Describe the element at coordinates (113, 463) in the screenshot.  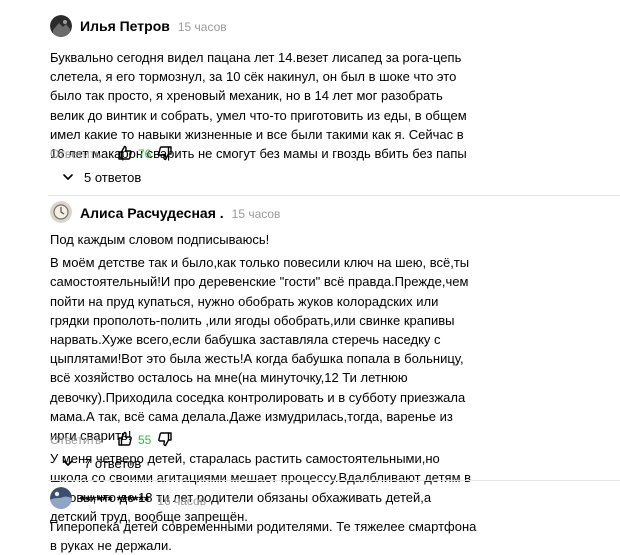
I see `replies-count-label: 7 ответов` at that location.